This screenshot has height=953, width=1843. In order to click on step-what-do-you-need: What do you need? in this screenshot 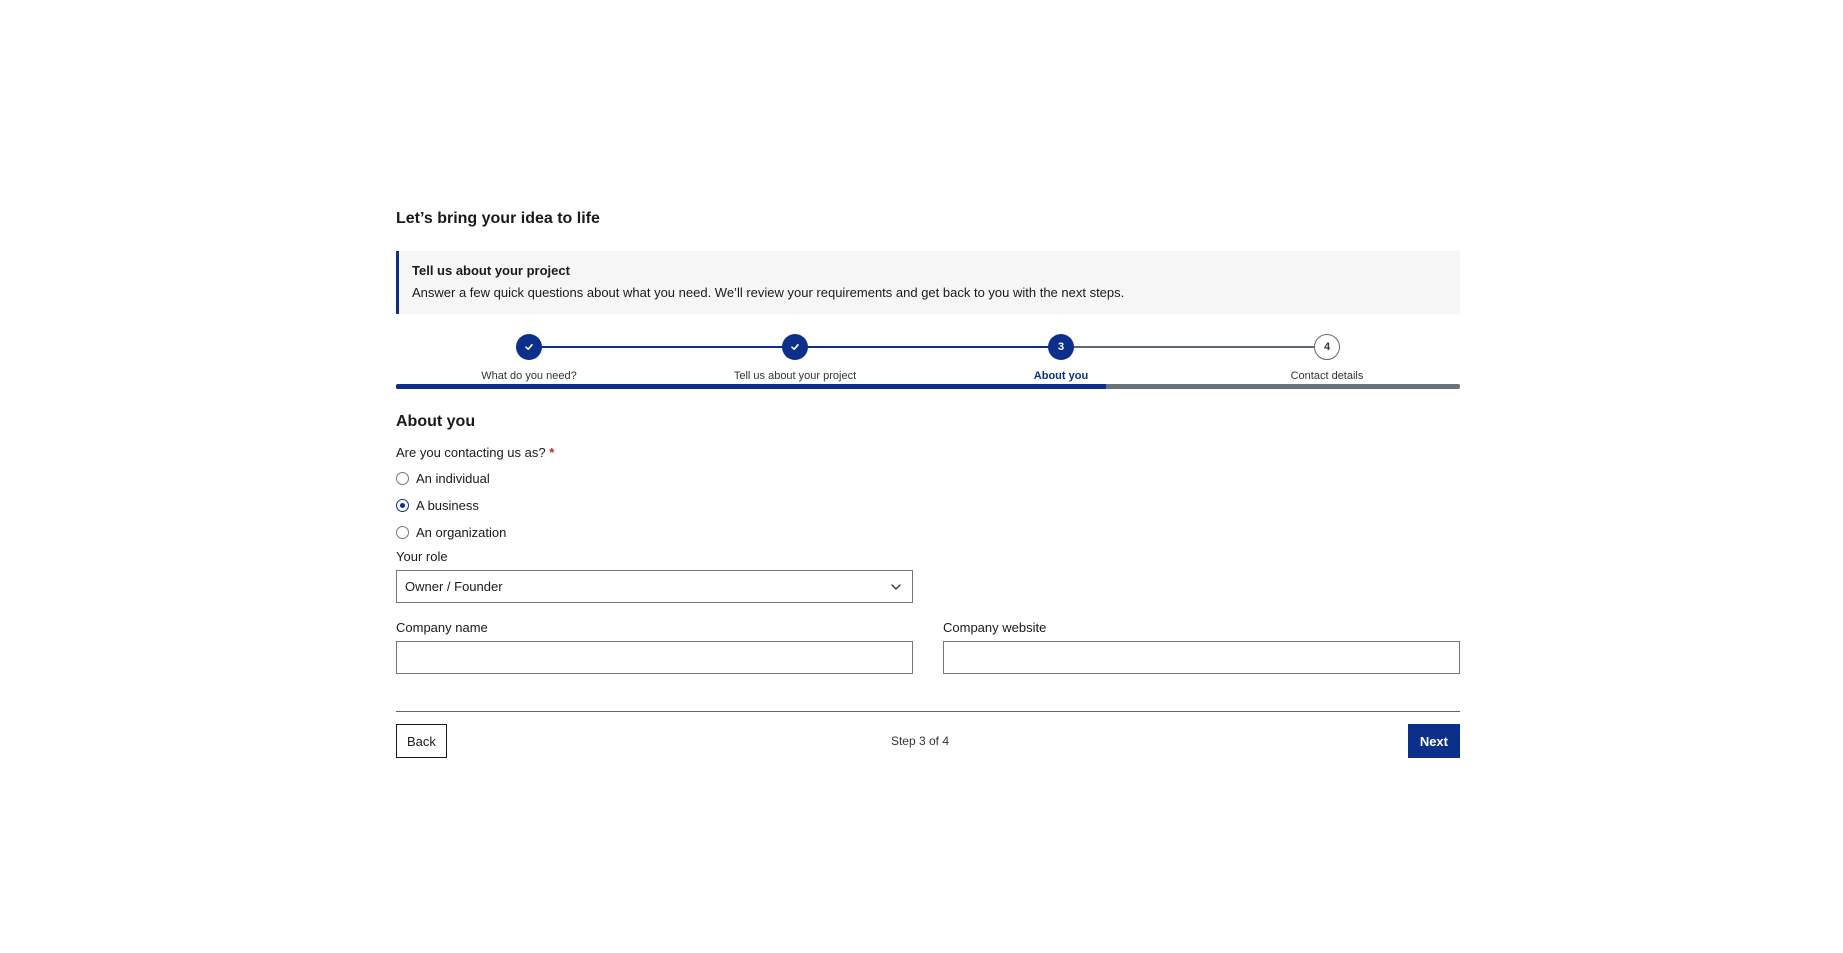, I will do `click(529, 358)`.